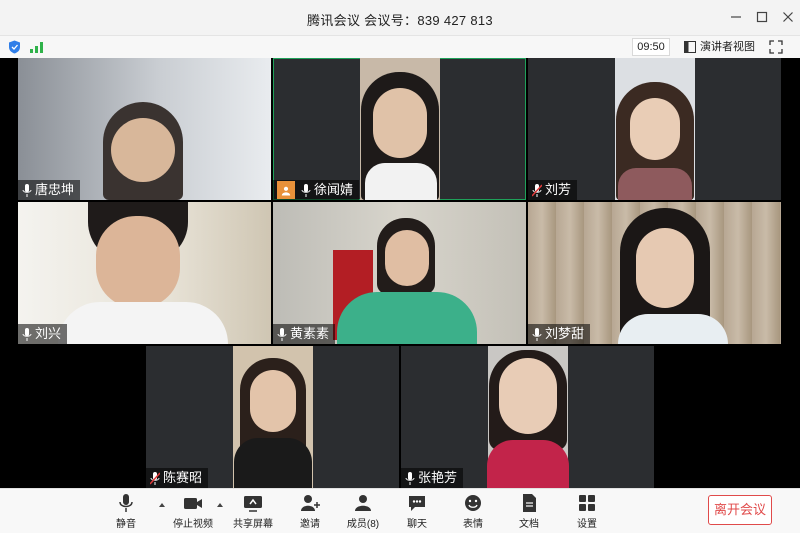 The width and height of the screenshot is (800, 533). I want to click on minimize-icon, so click(736, 17).